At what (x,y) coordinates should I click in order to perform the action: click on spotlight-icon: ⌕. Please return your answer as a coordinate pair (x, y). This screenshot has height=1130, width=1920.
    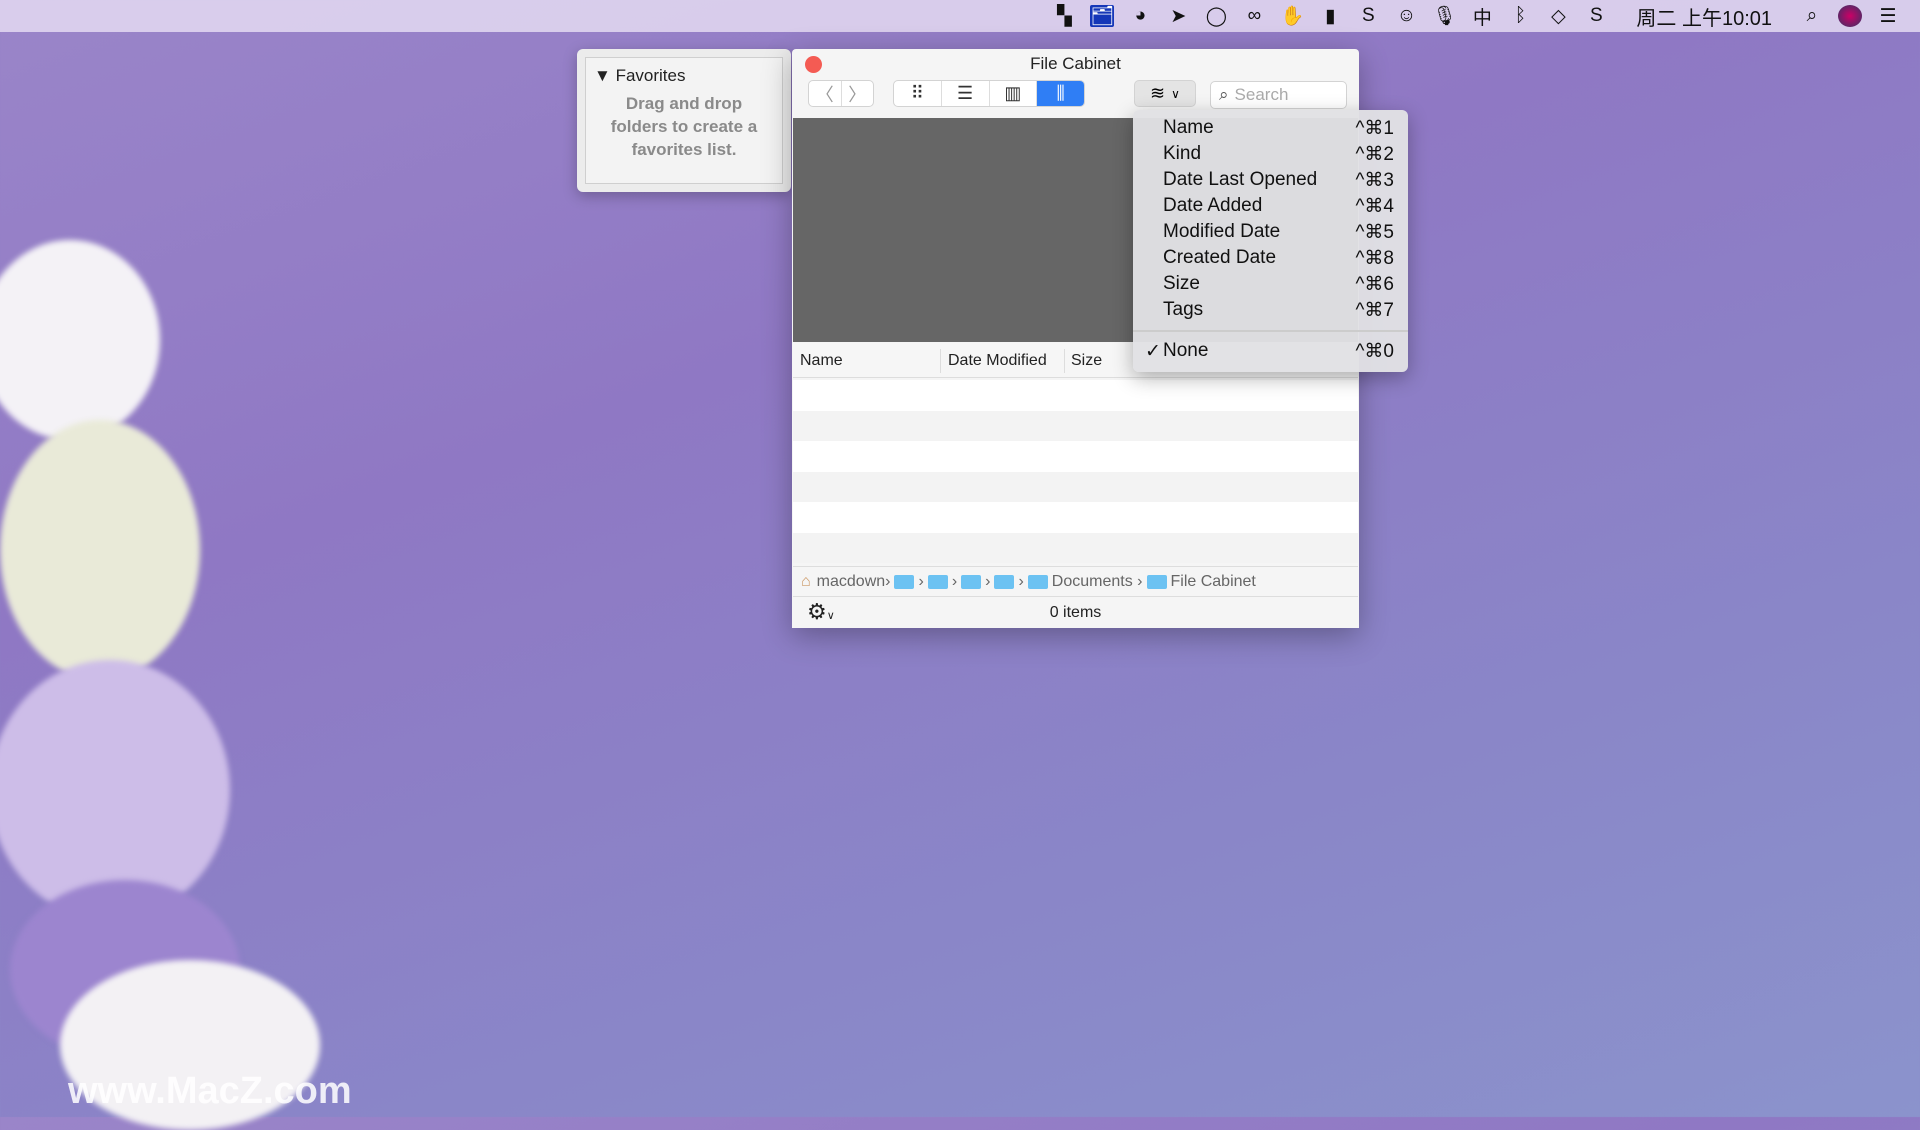
    Looking at the image, I should click on (1812, 16).